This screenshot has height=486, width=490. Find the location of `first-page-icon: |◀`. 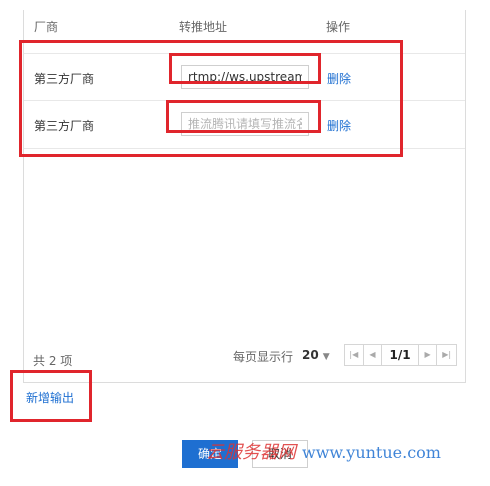

first-page-icon: |◀ is located at coordinates (354, 355).